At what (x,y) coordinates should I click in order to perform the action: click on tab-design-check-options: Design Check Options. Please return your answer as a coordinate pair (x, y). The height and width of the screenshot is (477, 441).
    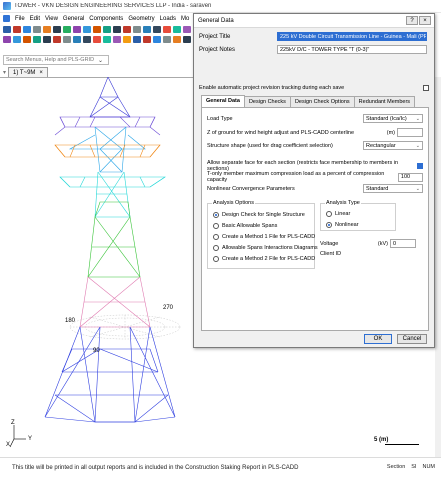
    Looking at the image, I should click on (322, 101).